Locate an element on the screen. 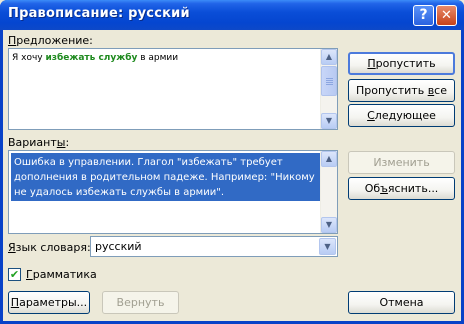 This screenshot has width=464, height=324. title-bar: Правописание: русский ? ✕ is located at coordinates (232, 15).